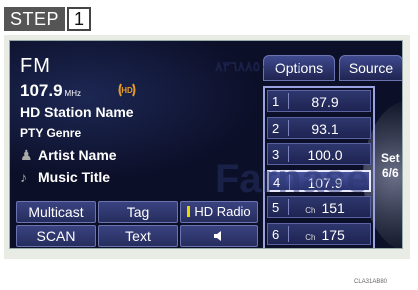 The width and height of the screenshot is (418, 290). What do you see at coordinates (35, 66) in the screenshot?
I see `band-label: FM` at bounding box center [35, 66].